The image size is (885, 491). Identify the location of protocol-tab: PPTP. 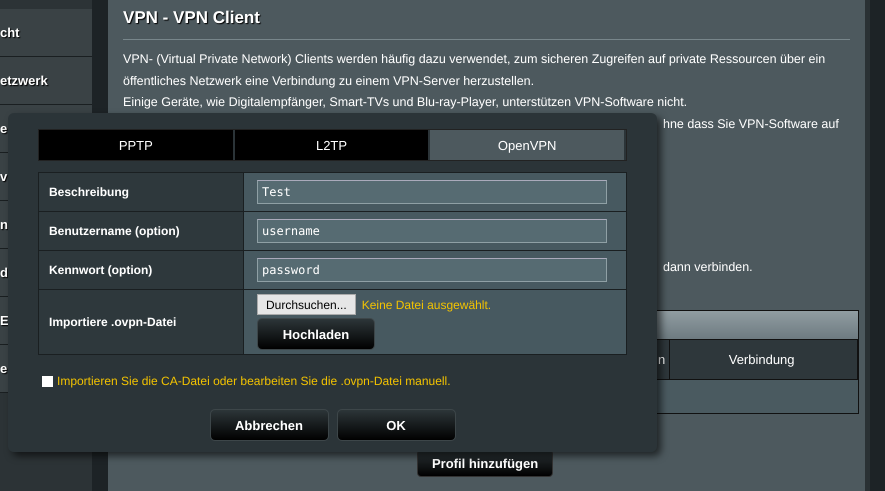
(137, 145).